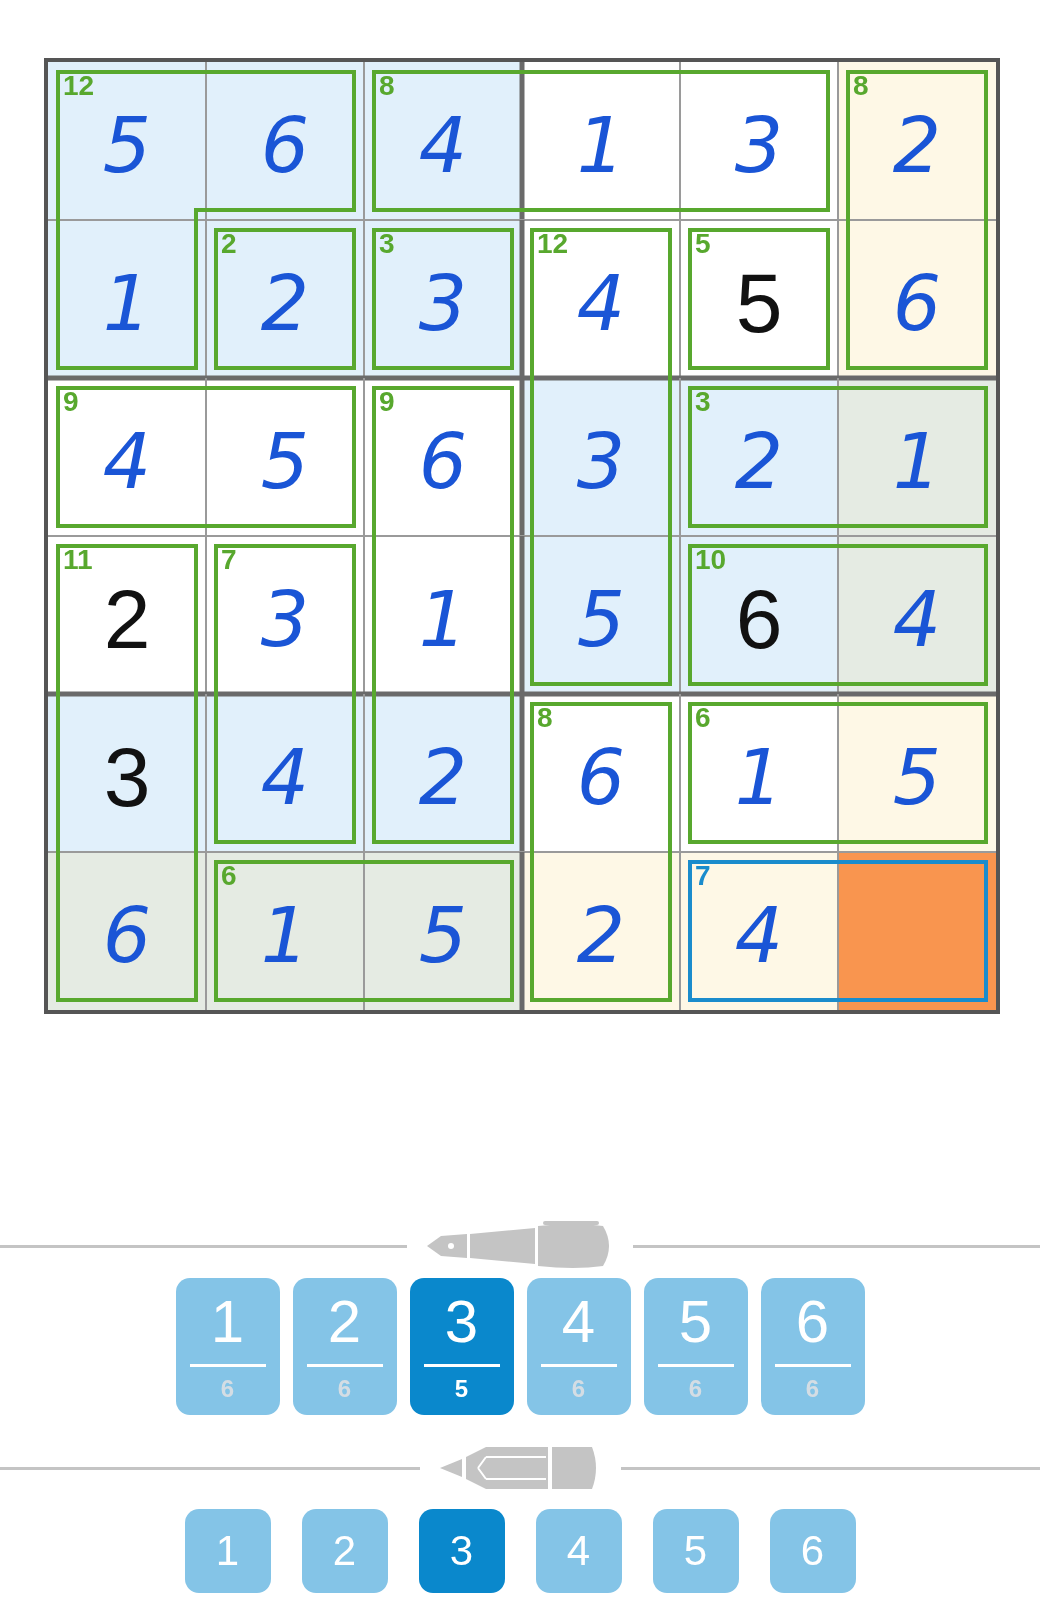  Describe the element at coordinates (127, 299) in the screenshot. I see `sudoku-cell: 1` at that location.